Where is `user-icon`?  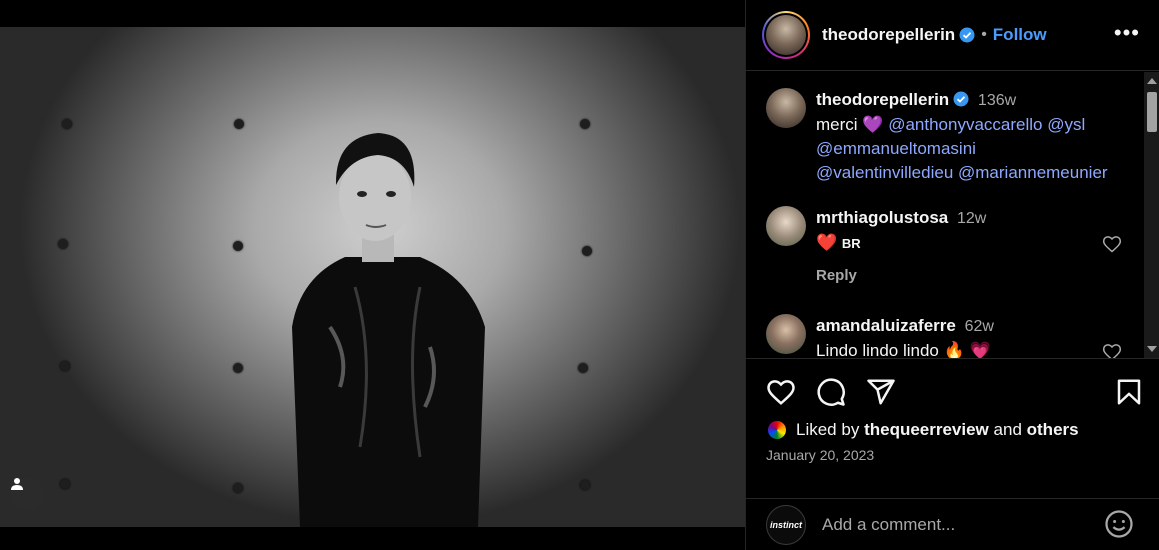 user-icon is located at coordinates (17, 484).